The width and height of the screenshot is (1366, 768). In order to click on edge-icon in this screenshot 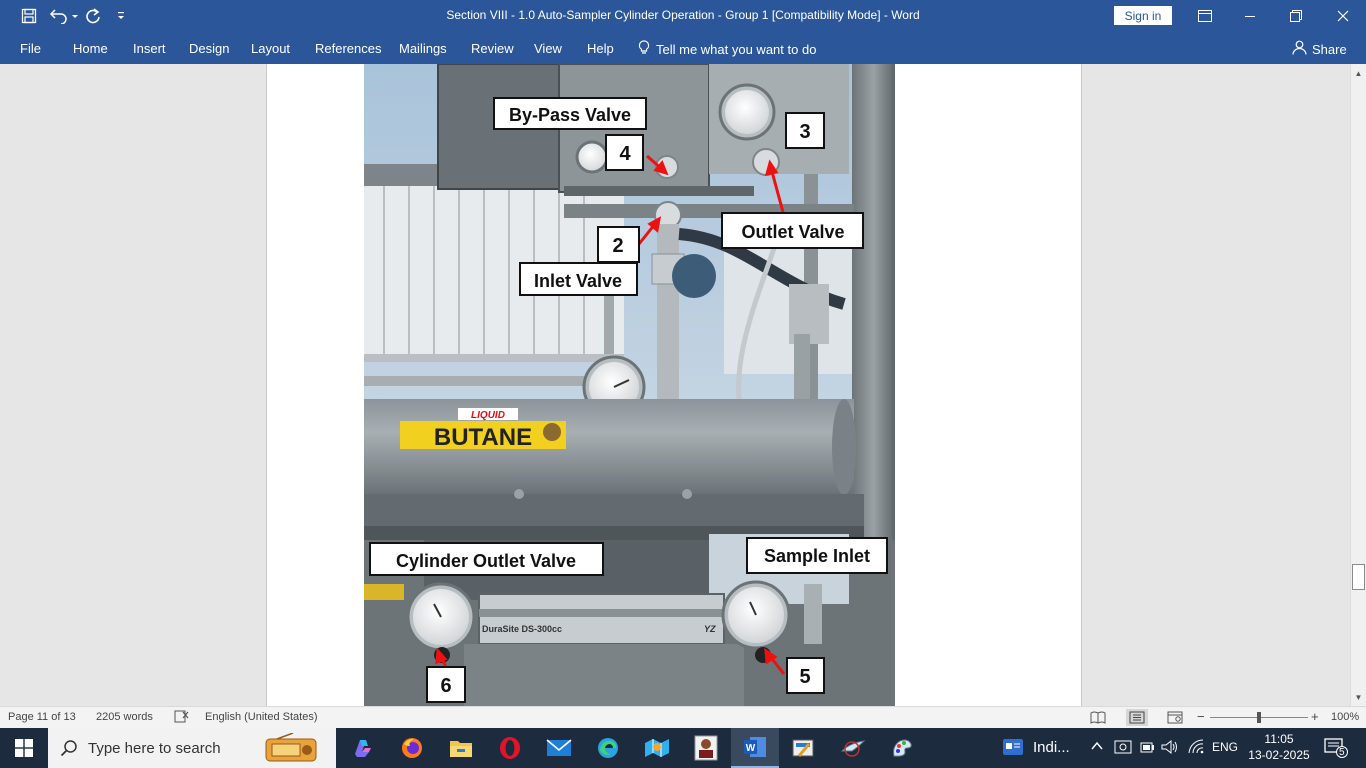, I will do `click(608, 748)`.